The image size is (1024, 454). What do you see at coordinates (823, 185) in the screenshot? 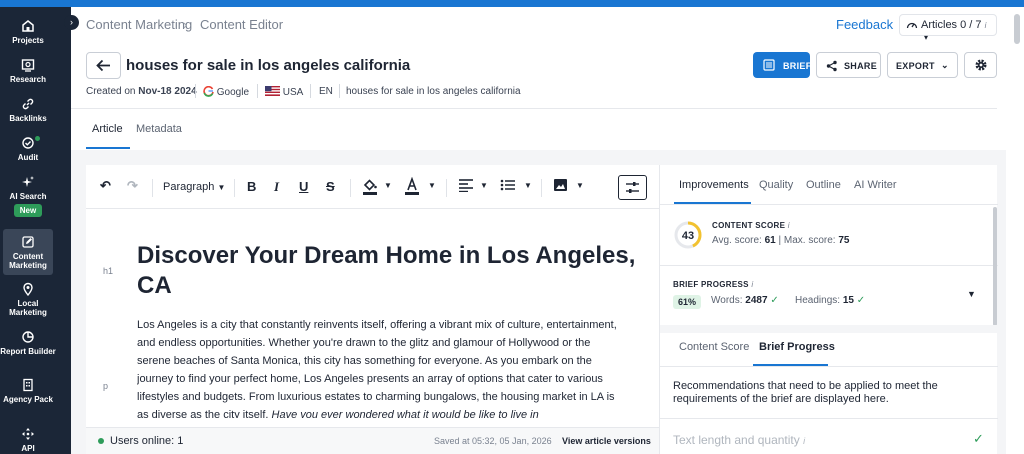
I see `tab-outline: Outline` at bounding box center [823, 185].